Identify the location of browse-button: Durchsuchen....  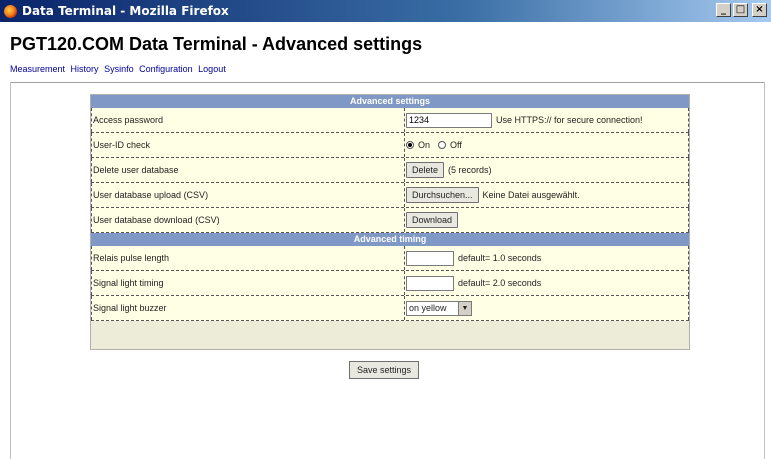
(442, 195).